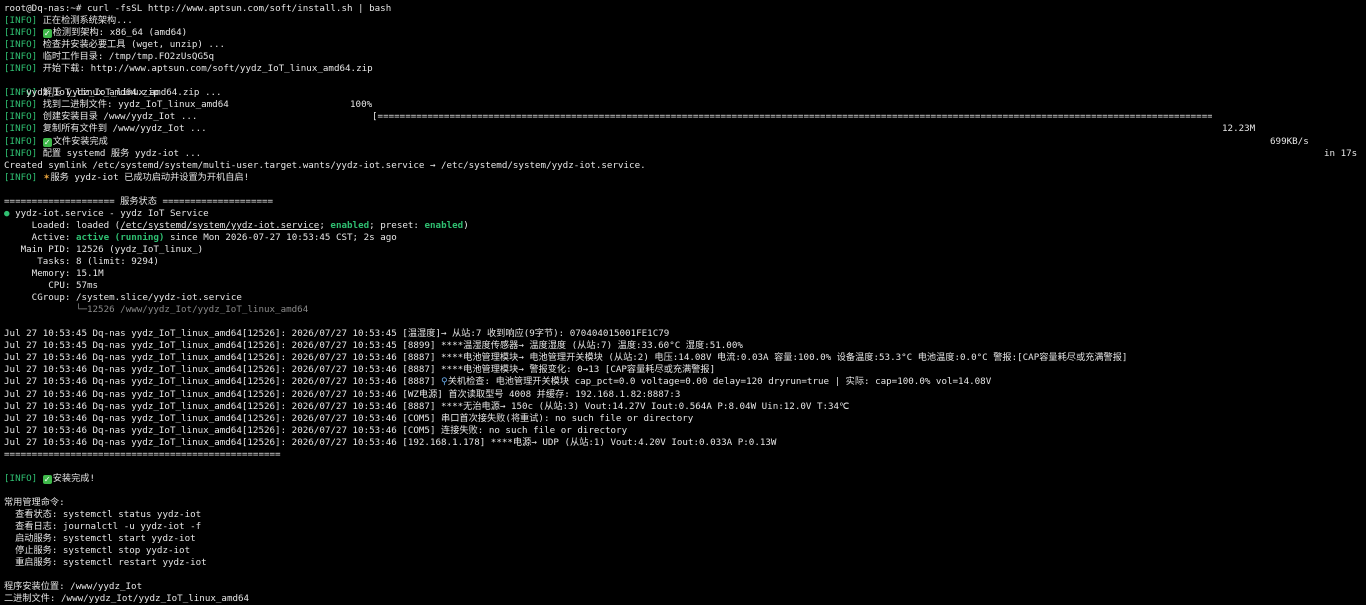 This screenshot has height=605, width=1366. I want to click on enabled-state: enabled, so click(350, 225).